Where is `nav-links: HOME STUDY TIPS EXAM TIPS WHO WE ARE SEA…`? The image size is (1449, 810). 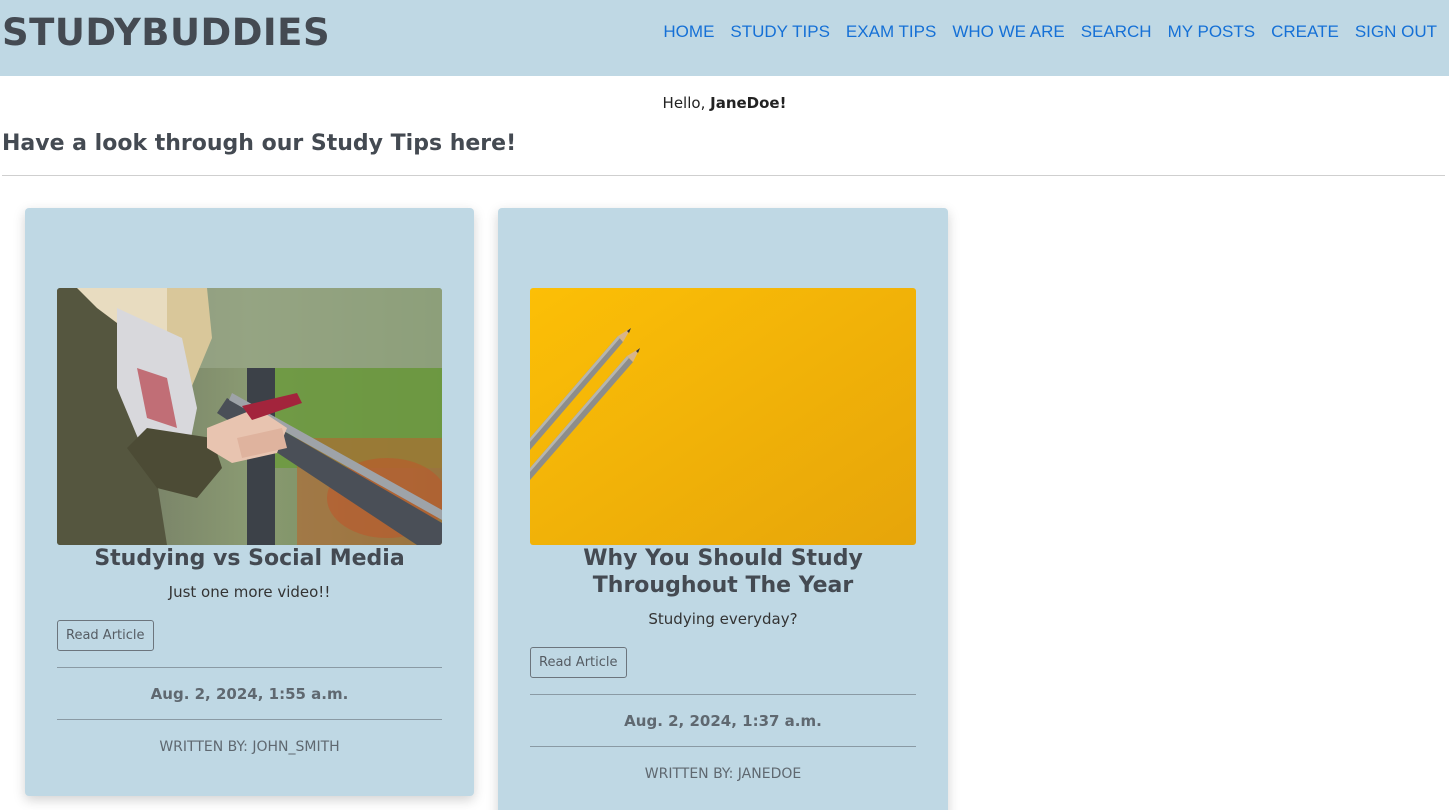 nav-links: HOME STUDY TIPS EXAM TIPS WHO WE ARE SEA… is located at coordinates (1046, 32).